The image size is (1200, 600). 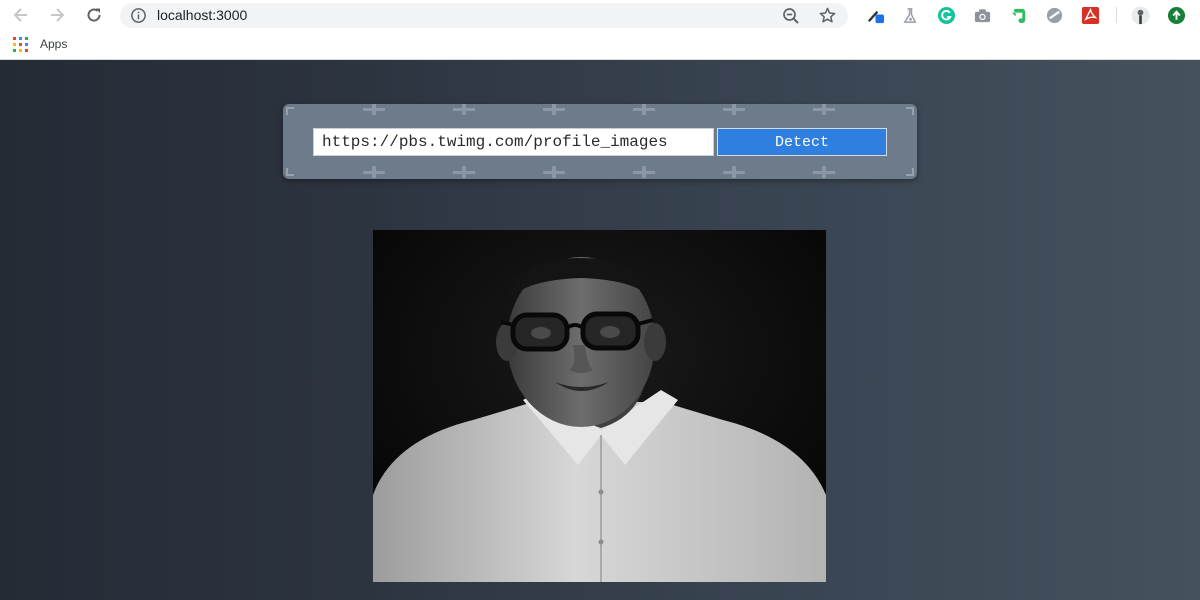 I want to click on image-url-form: Detect, so click(x=600, y=141).